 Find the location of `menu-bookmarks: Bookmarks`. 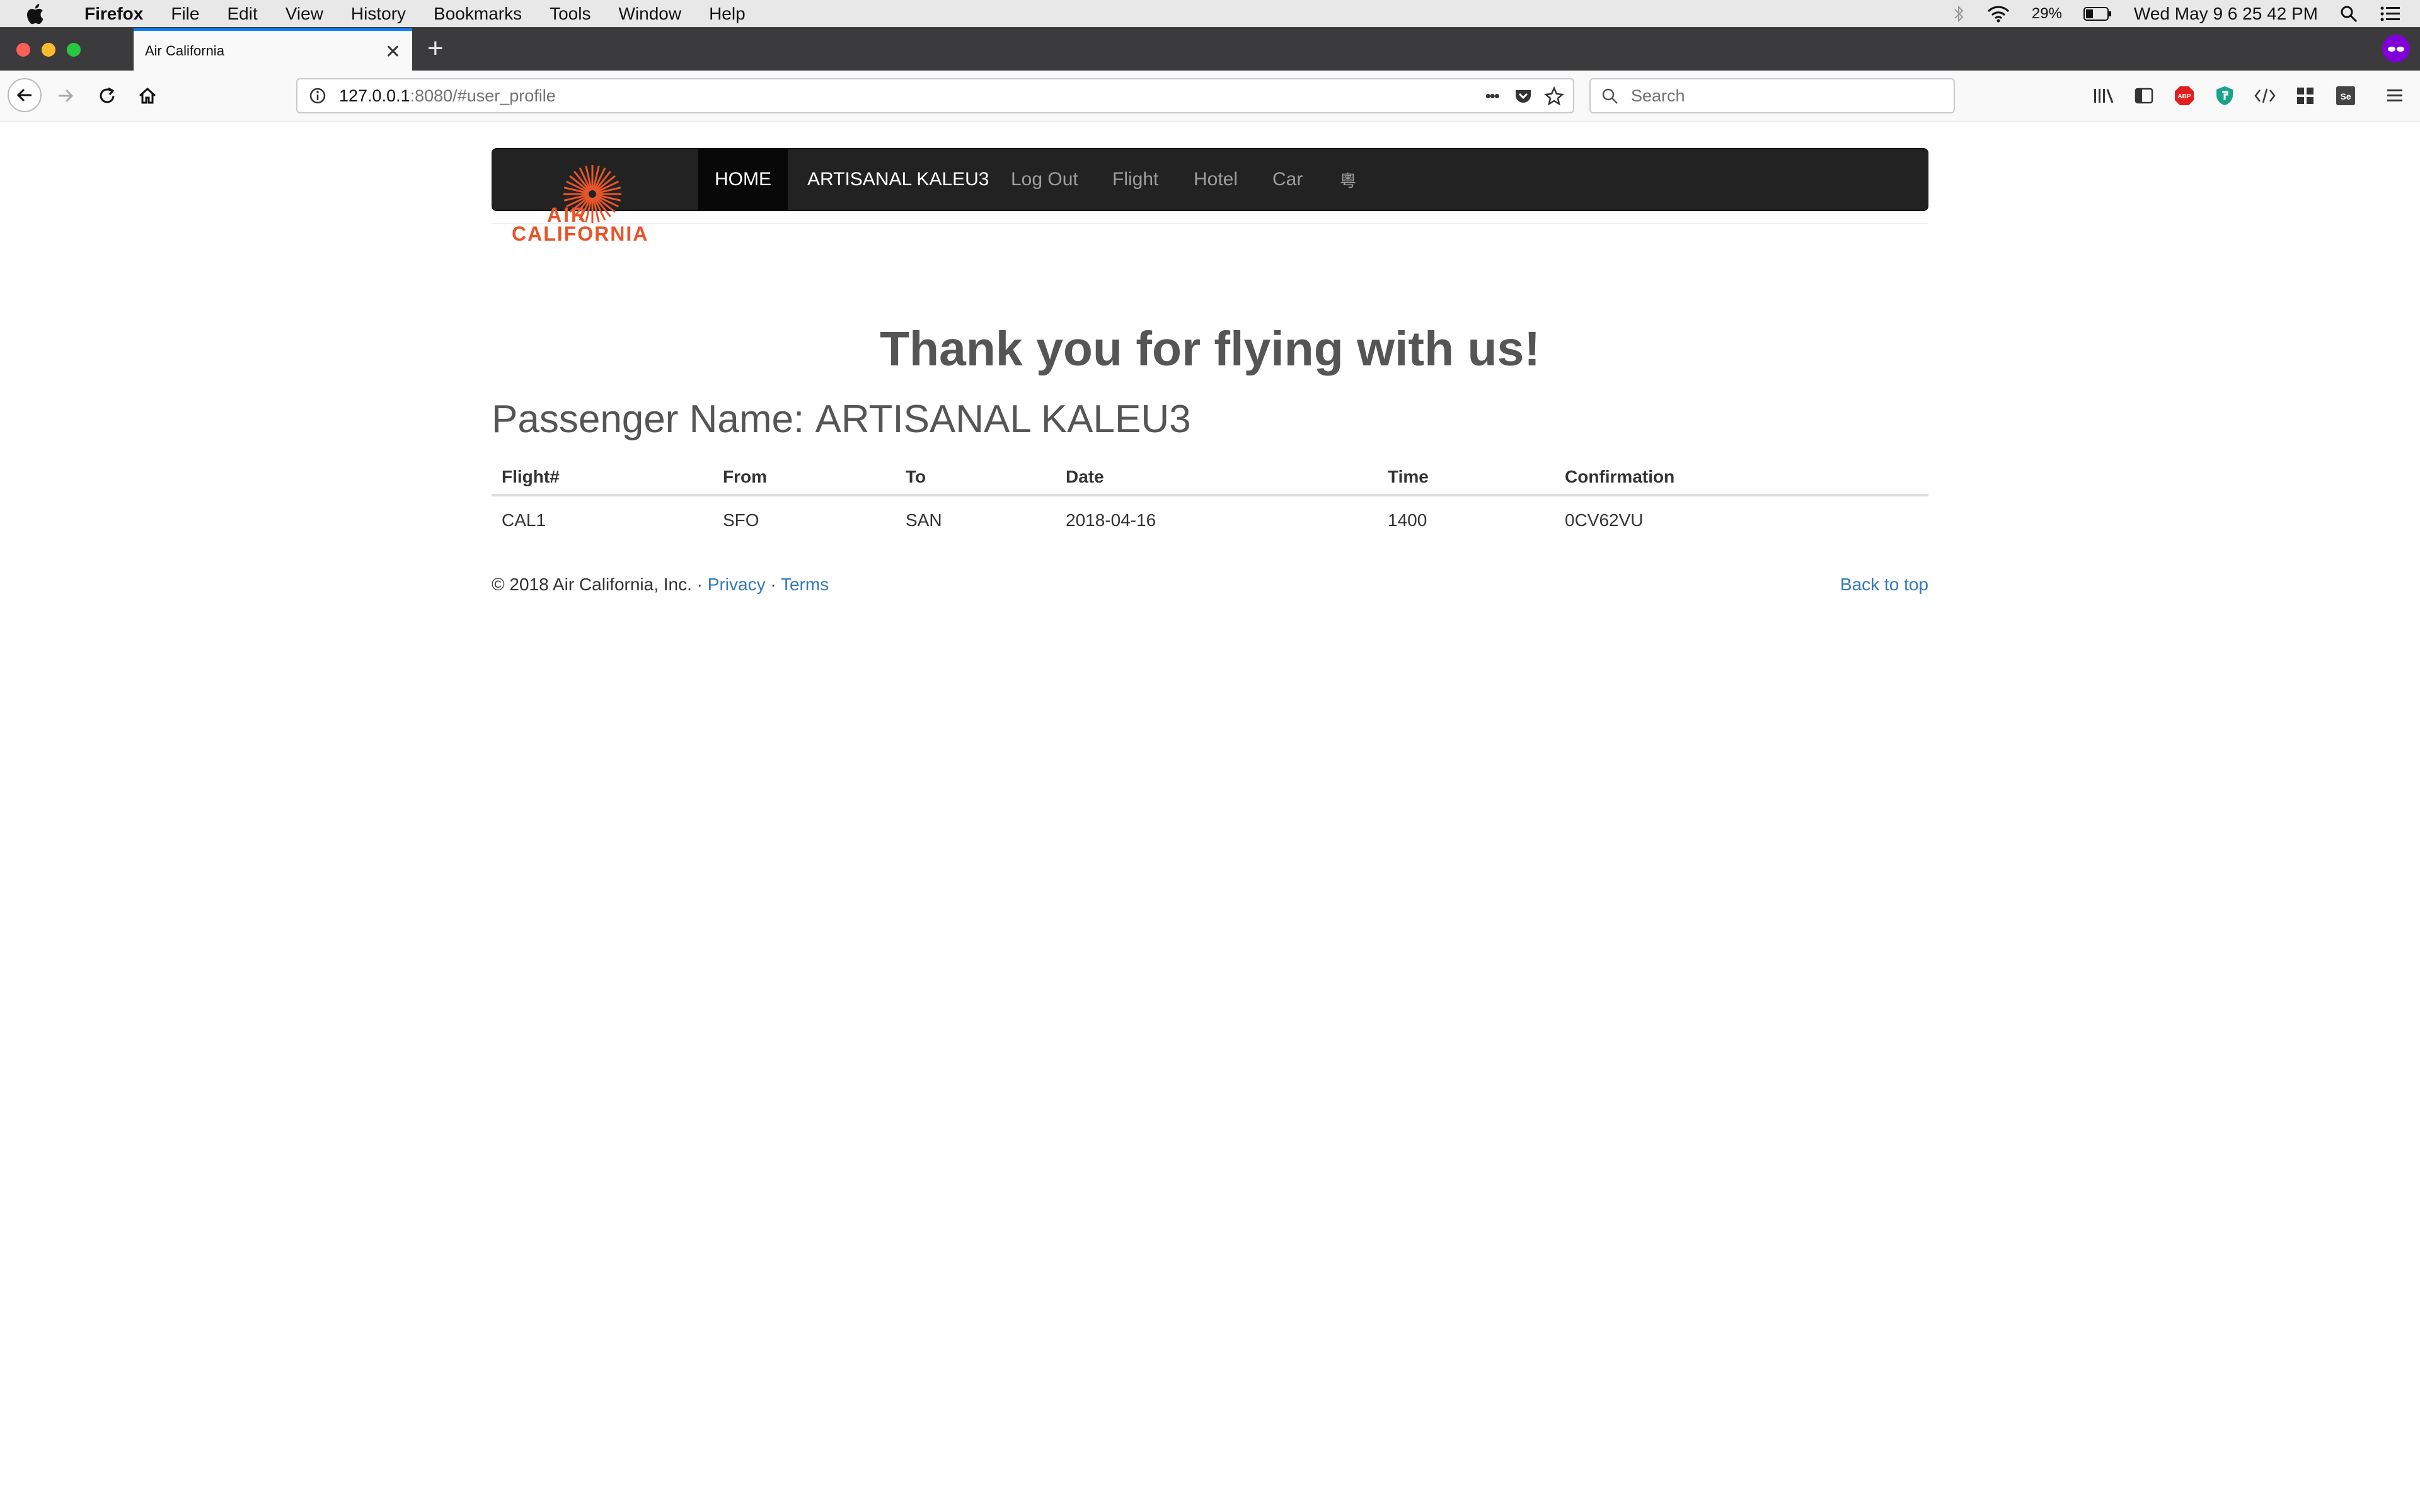

menu-bookmarks: Bookmarks is located at coordinates (478, 14).